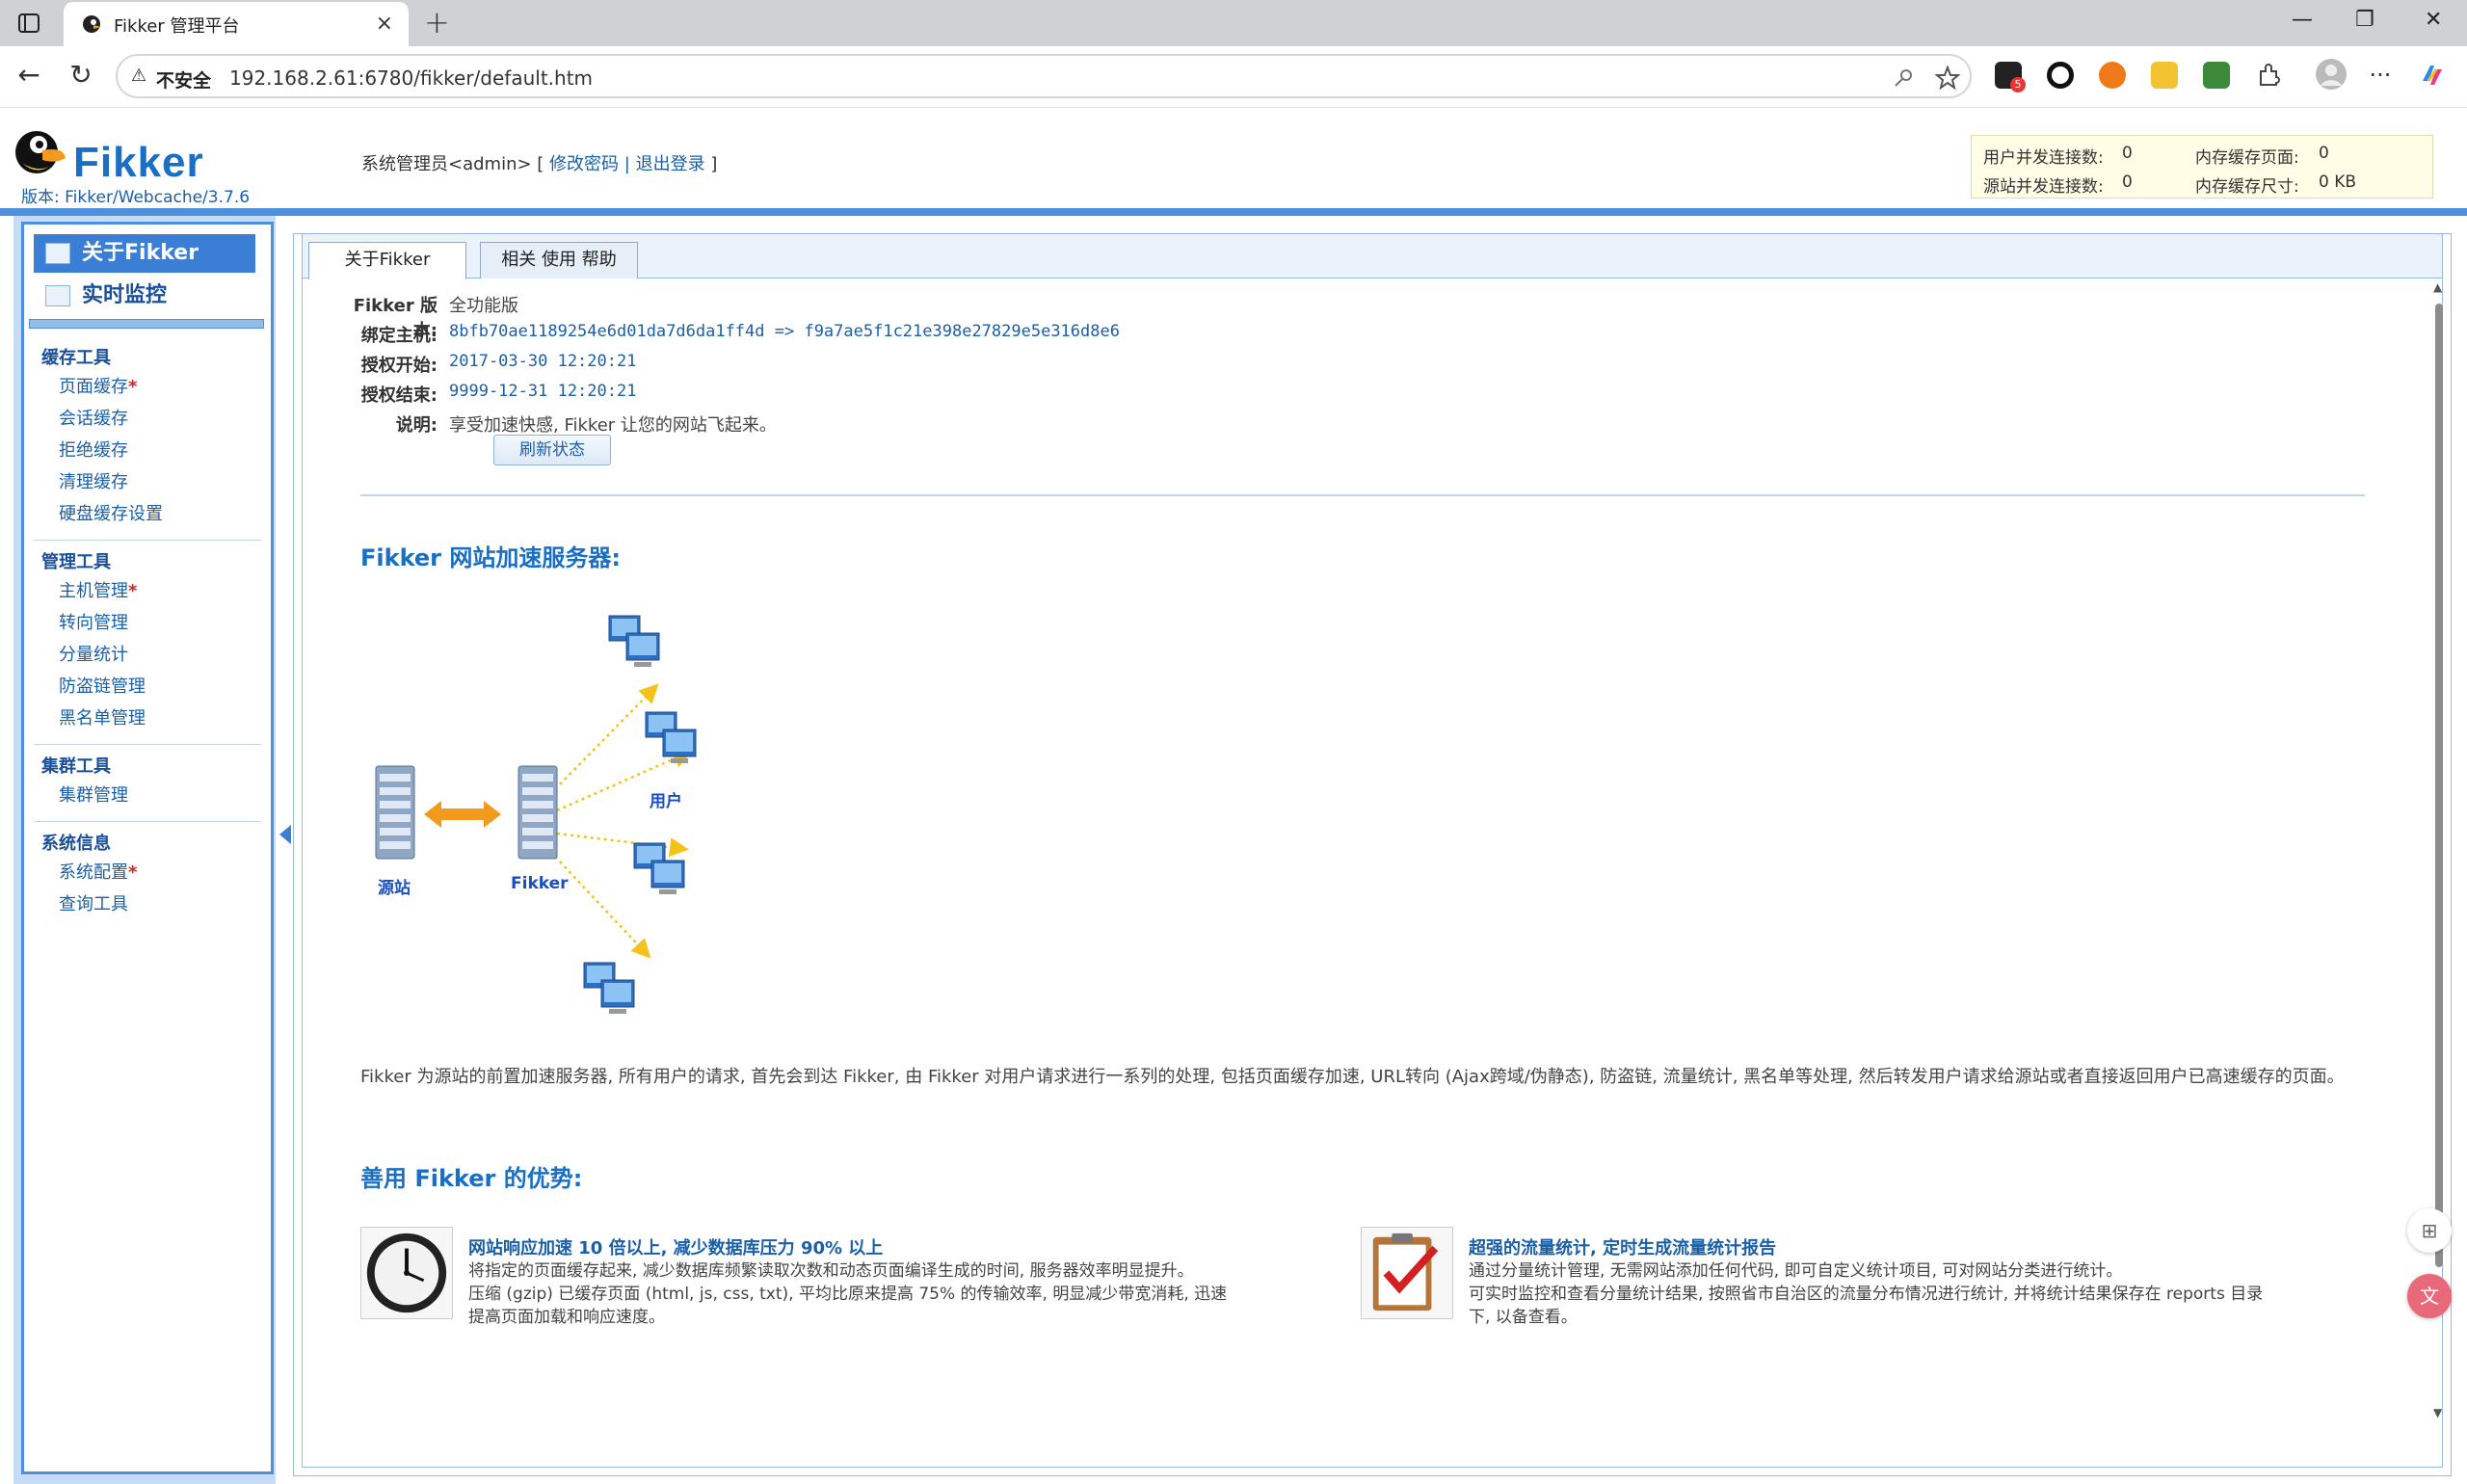 This screenshot has width=2467, height=1484. I want to click on window-minimize-button: —, so click(2302, 20).